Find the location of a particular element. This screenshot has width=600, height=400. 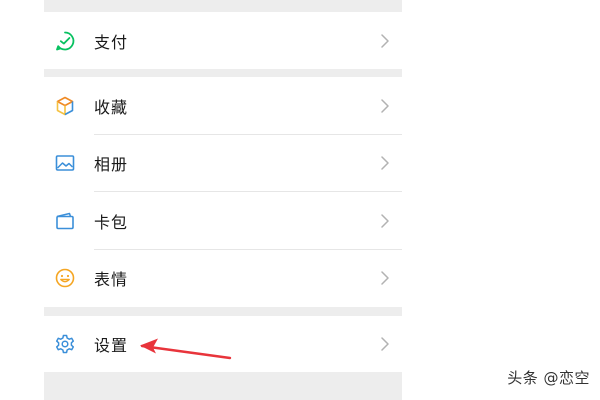

menu-item-favorites: 收藏 is located at coordinates (223, 106).